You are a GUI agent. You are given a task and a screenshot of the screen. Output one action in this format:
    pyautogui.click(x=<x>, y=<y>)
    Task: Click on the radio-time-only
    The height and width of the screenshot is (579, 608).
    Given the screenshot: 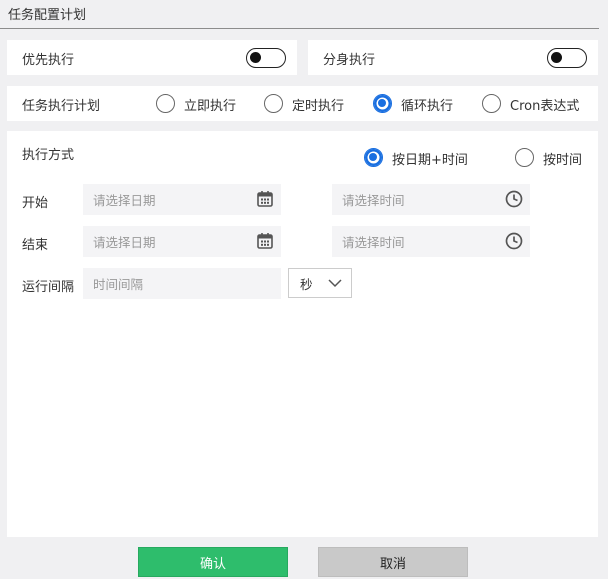 What is the action you would take?
    pyautogui.click(x=524, y=157)
    